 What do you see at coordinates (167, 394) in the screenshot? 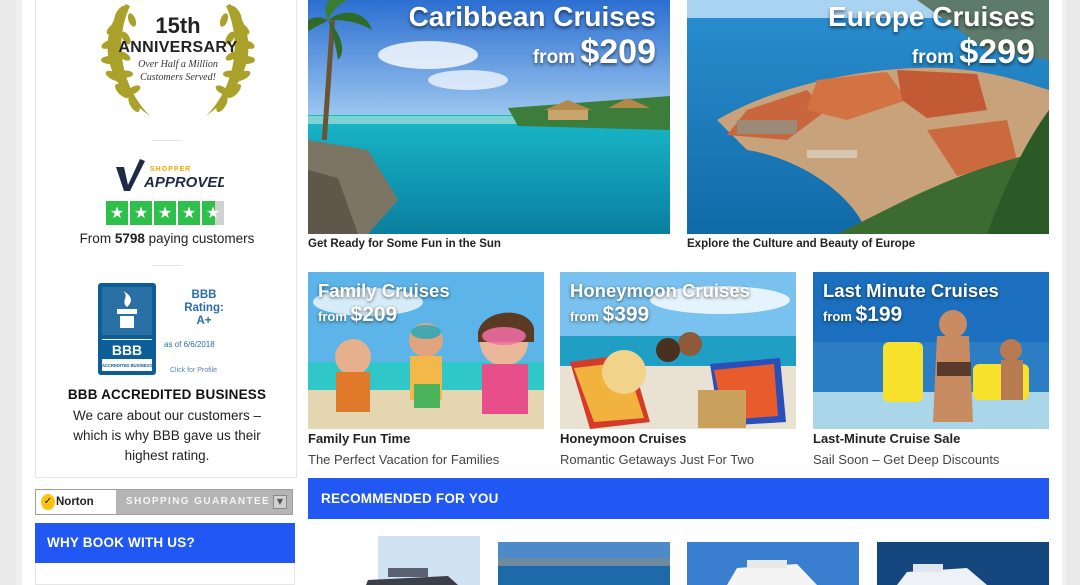
I see `bbb-title: BBB ACCREDITED BUSINESS` at bounding box center [167, 394].